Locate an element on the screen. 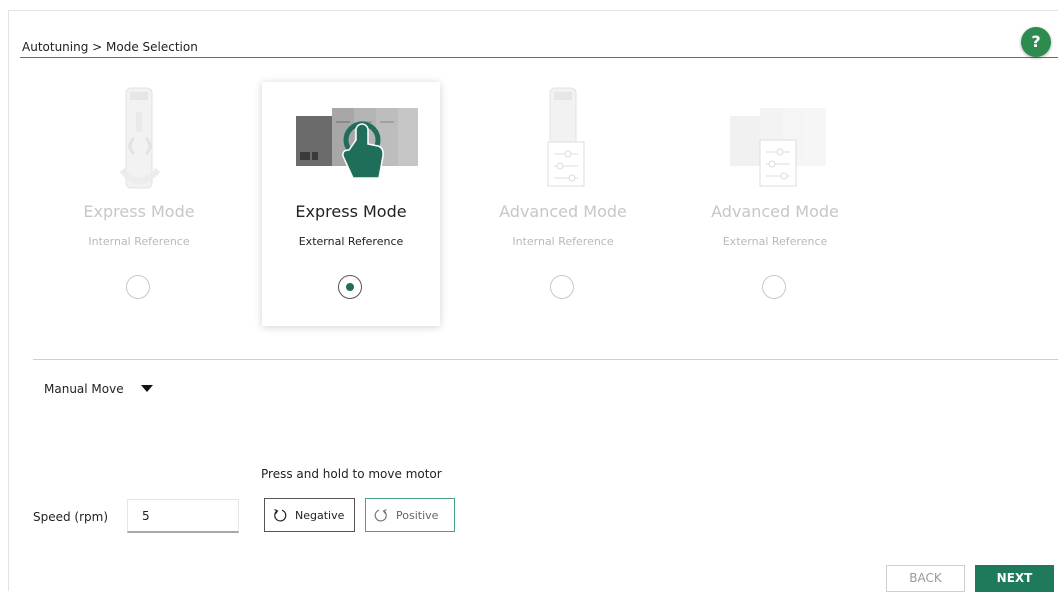 The width and height of the screenshot is (1058, 592). negative-move-button: Negative is located at coordinates (309, 515).